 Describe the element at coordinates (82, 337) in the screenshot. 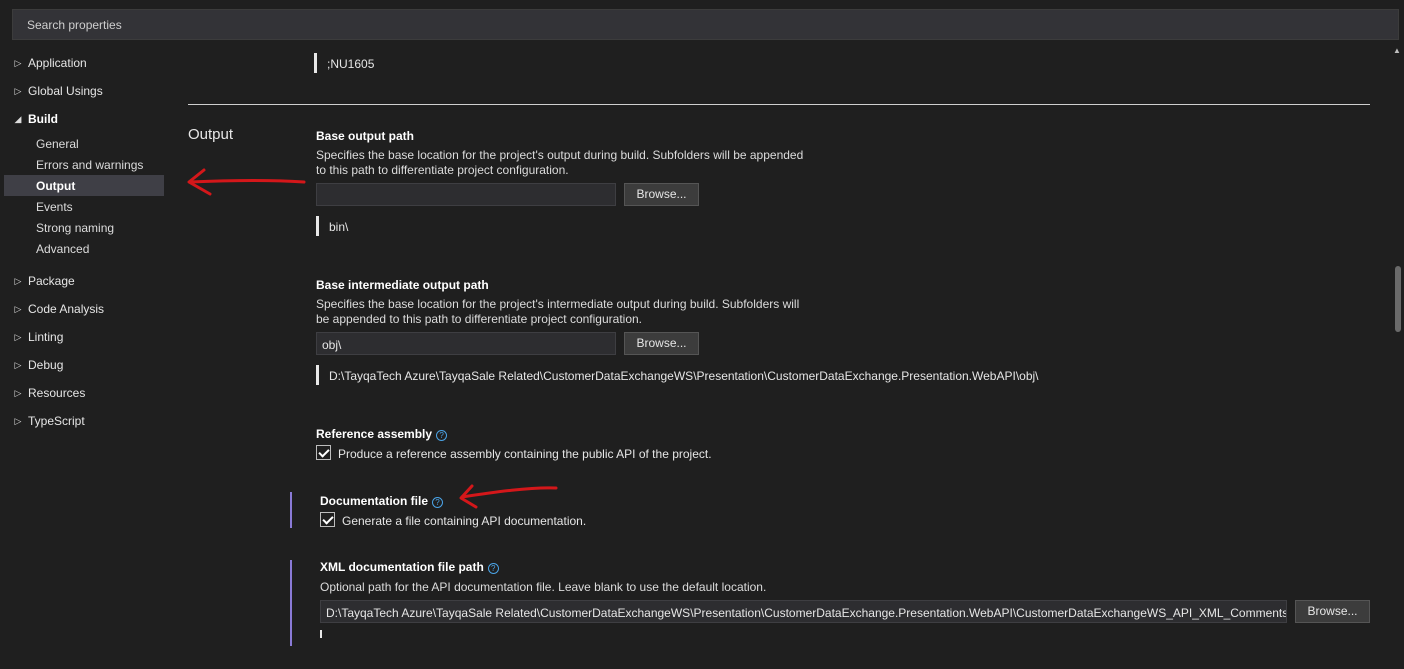

I see `sidebar-item-linting: ▷ Linting` at that location.